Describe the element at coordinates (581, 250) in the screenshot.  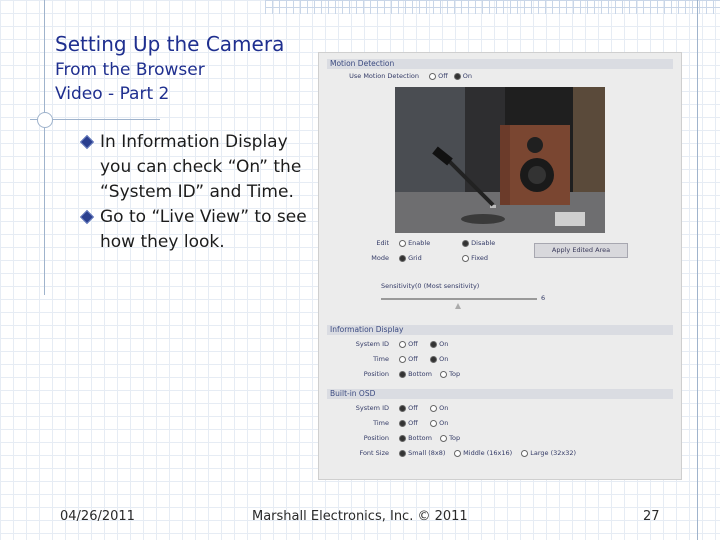
I see `apply-edited-area-button: Apply Edited Area` at that location.